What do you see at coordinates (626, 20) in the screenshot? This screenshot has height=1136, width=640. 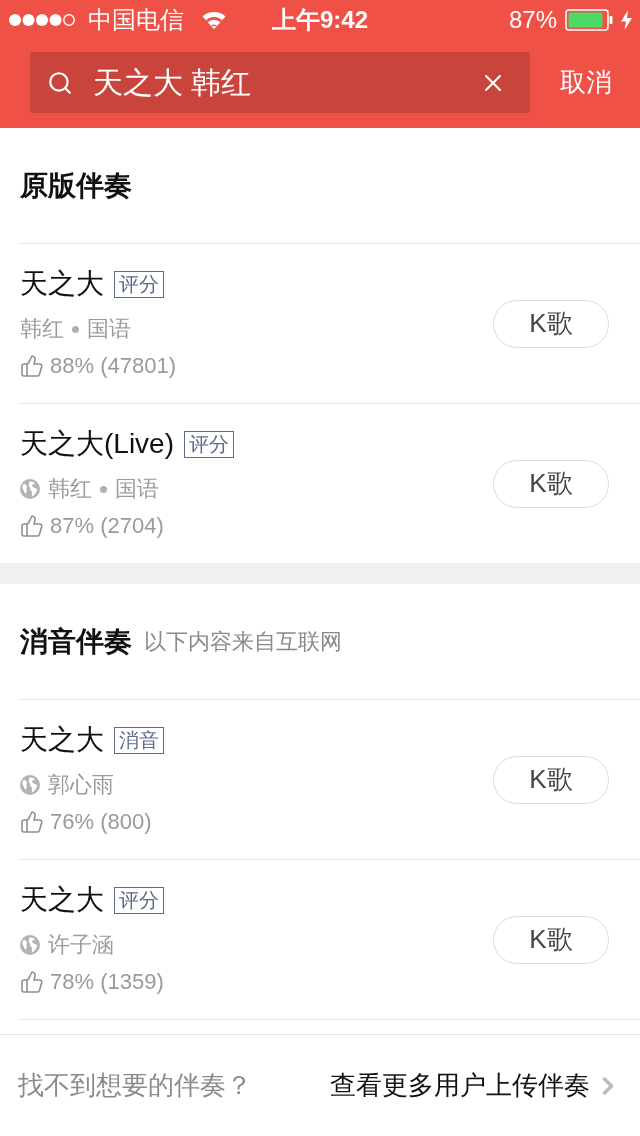 I see `charging-bolt-icon` at bounding box center [626, 20].